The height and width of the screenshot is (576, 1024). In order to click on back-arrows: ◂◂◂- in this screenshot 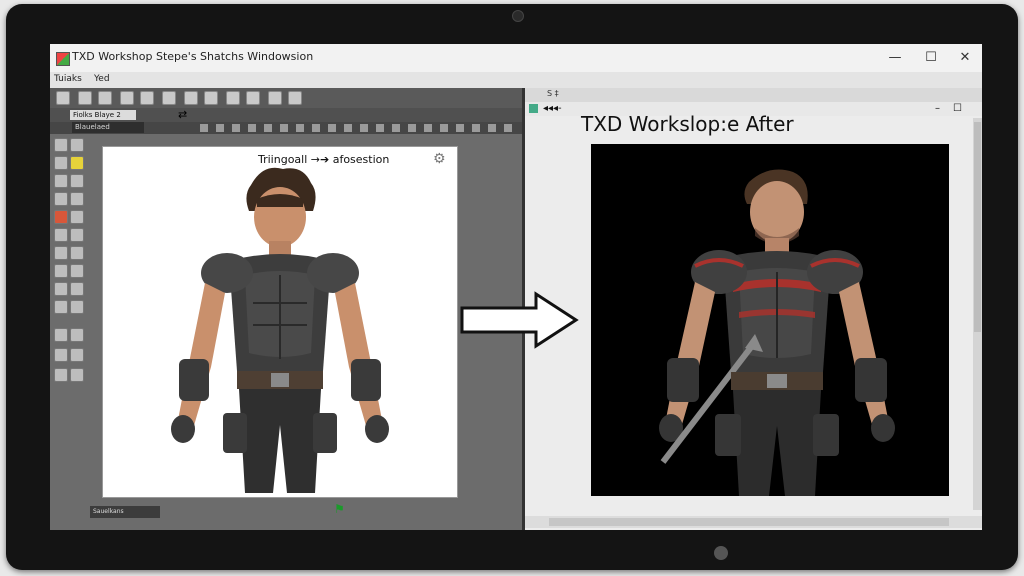, I will do `click(552, 109)`.